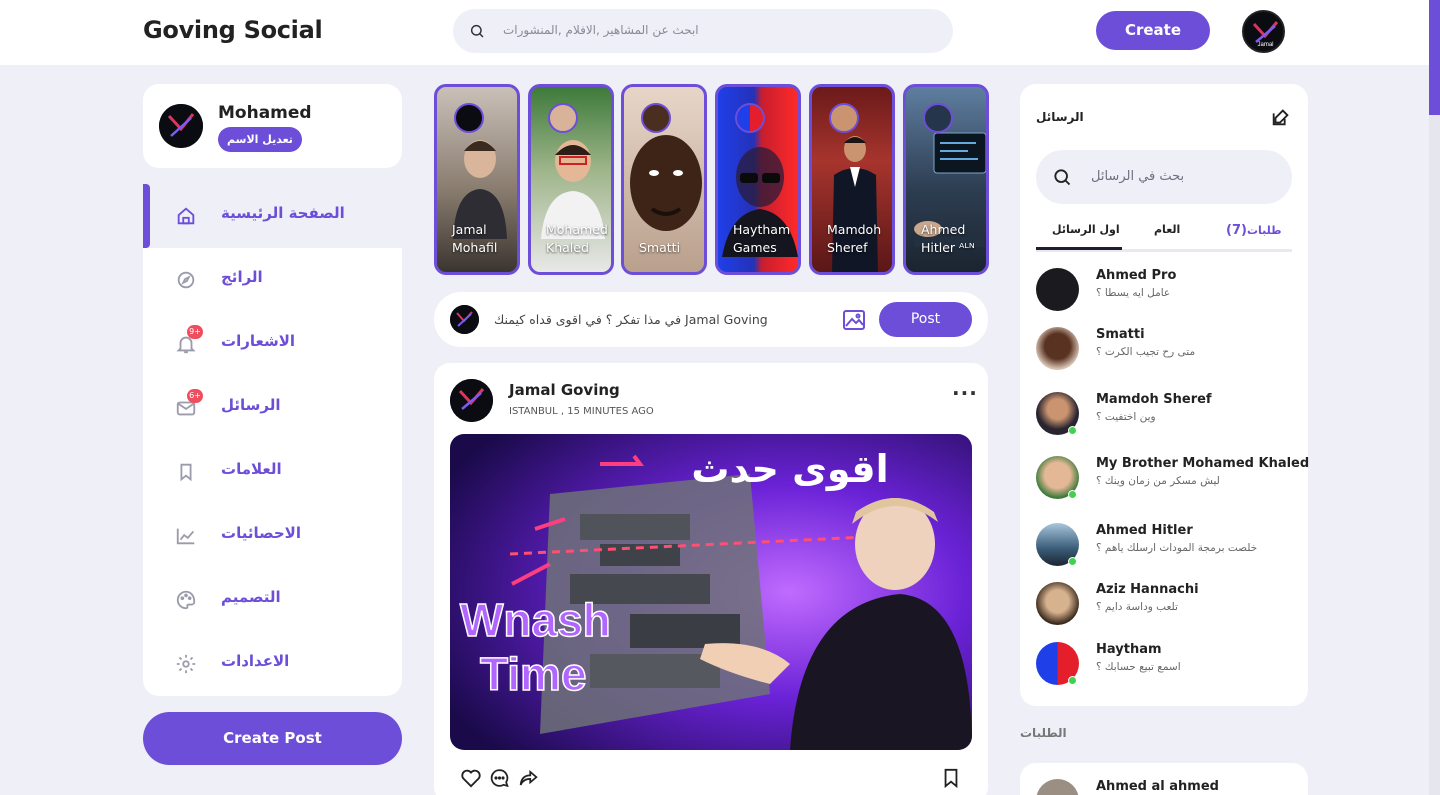 Image resolution: width=1440 pixels, height=795 pixels. What do you see at coordinates (1158, 481) in the screenshot?
I see `message-preview: ليش مسكر من زمان وينك ؟` at bounding box center [1158, 481].